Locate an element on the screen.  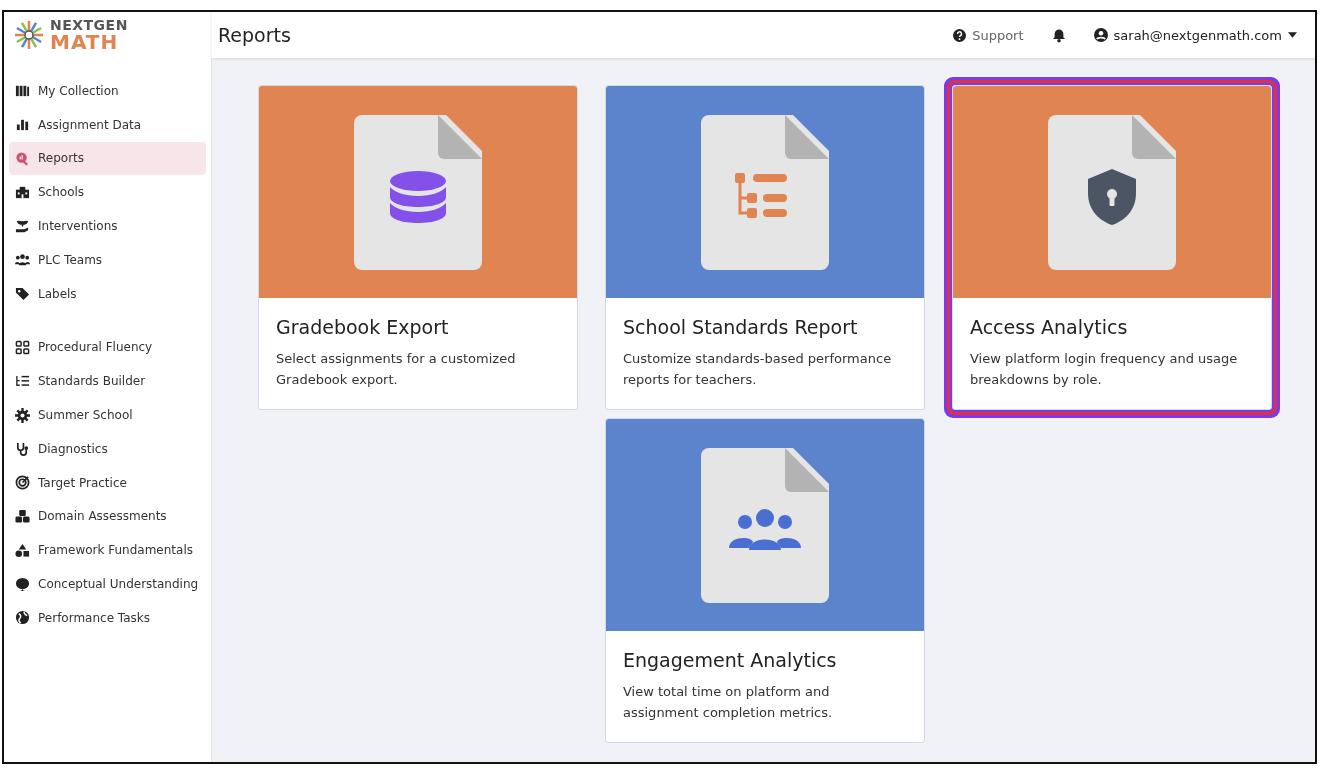
user-circle-icon is located at coordinates (1100, 35).